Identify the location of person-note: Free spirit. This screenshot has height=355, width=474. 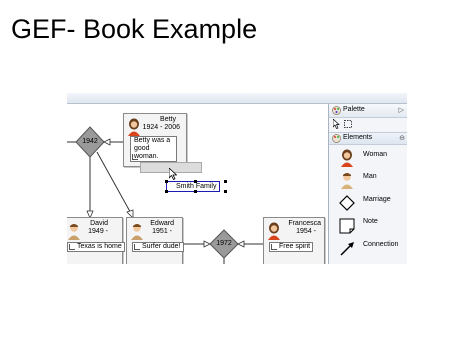
(291, 247).